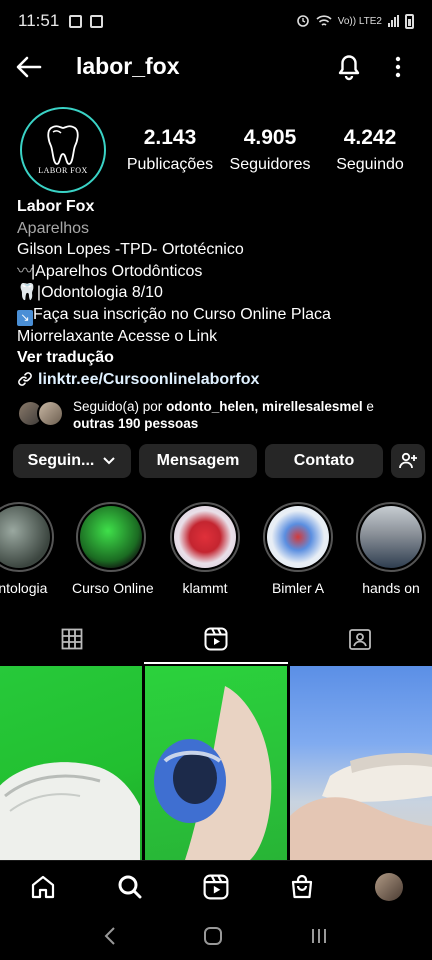 This screenshot has width=432, height=960. I want to click on stat-followers: 4.905 Seguidores, so click(270, 150).